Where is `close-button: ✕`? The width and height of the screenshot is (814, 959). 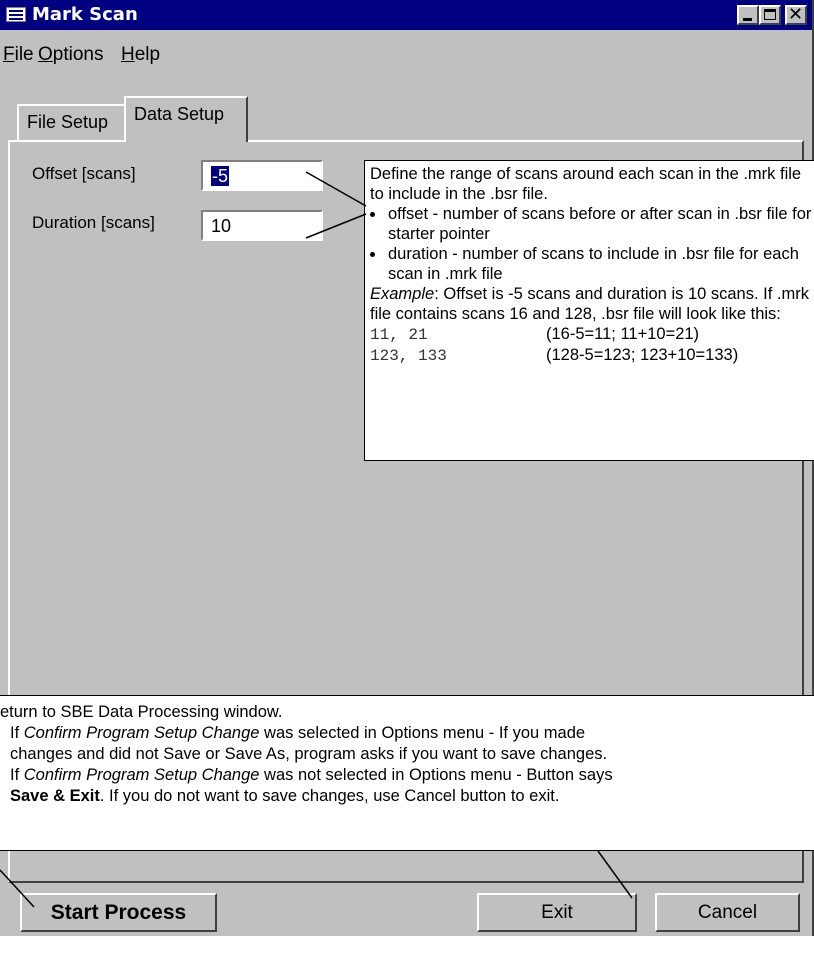
close-button: ✕ is located at coordinates (796, 14).